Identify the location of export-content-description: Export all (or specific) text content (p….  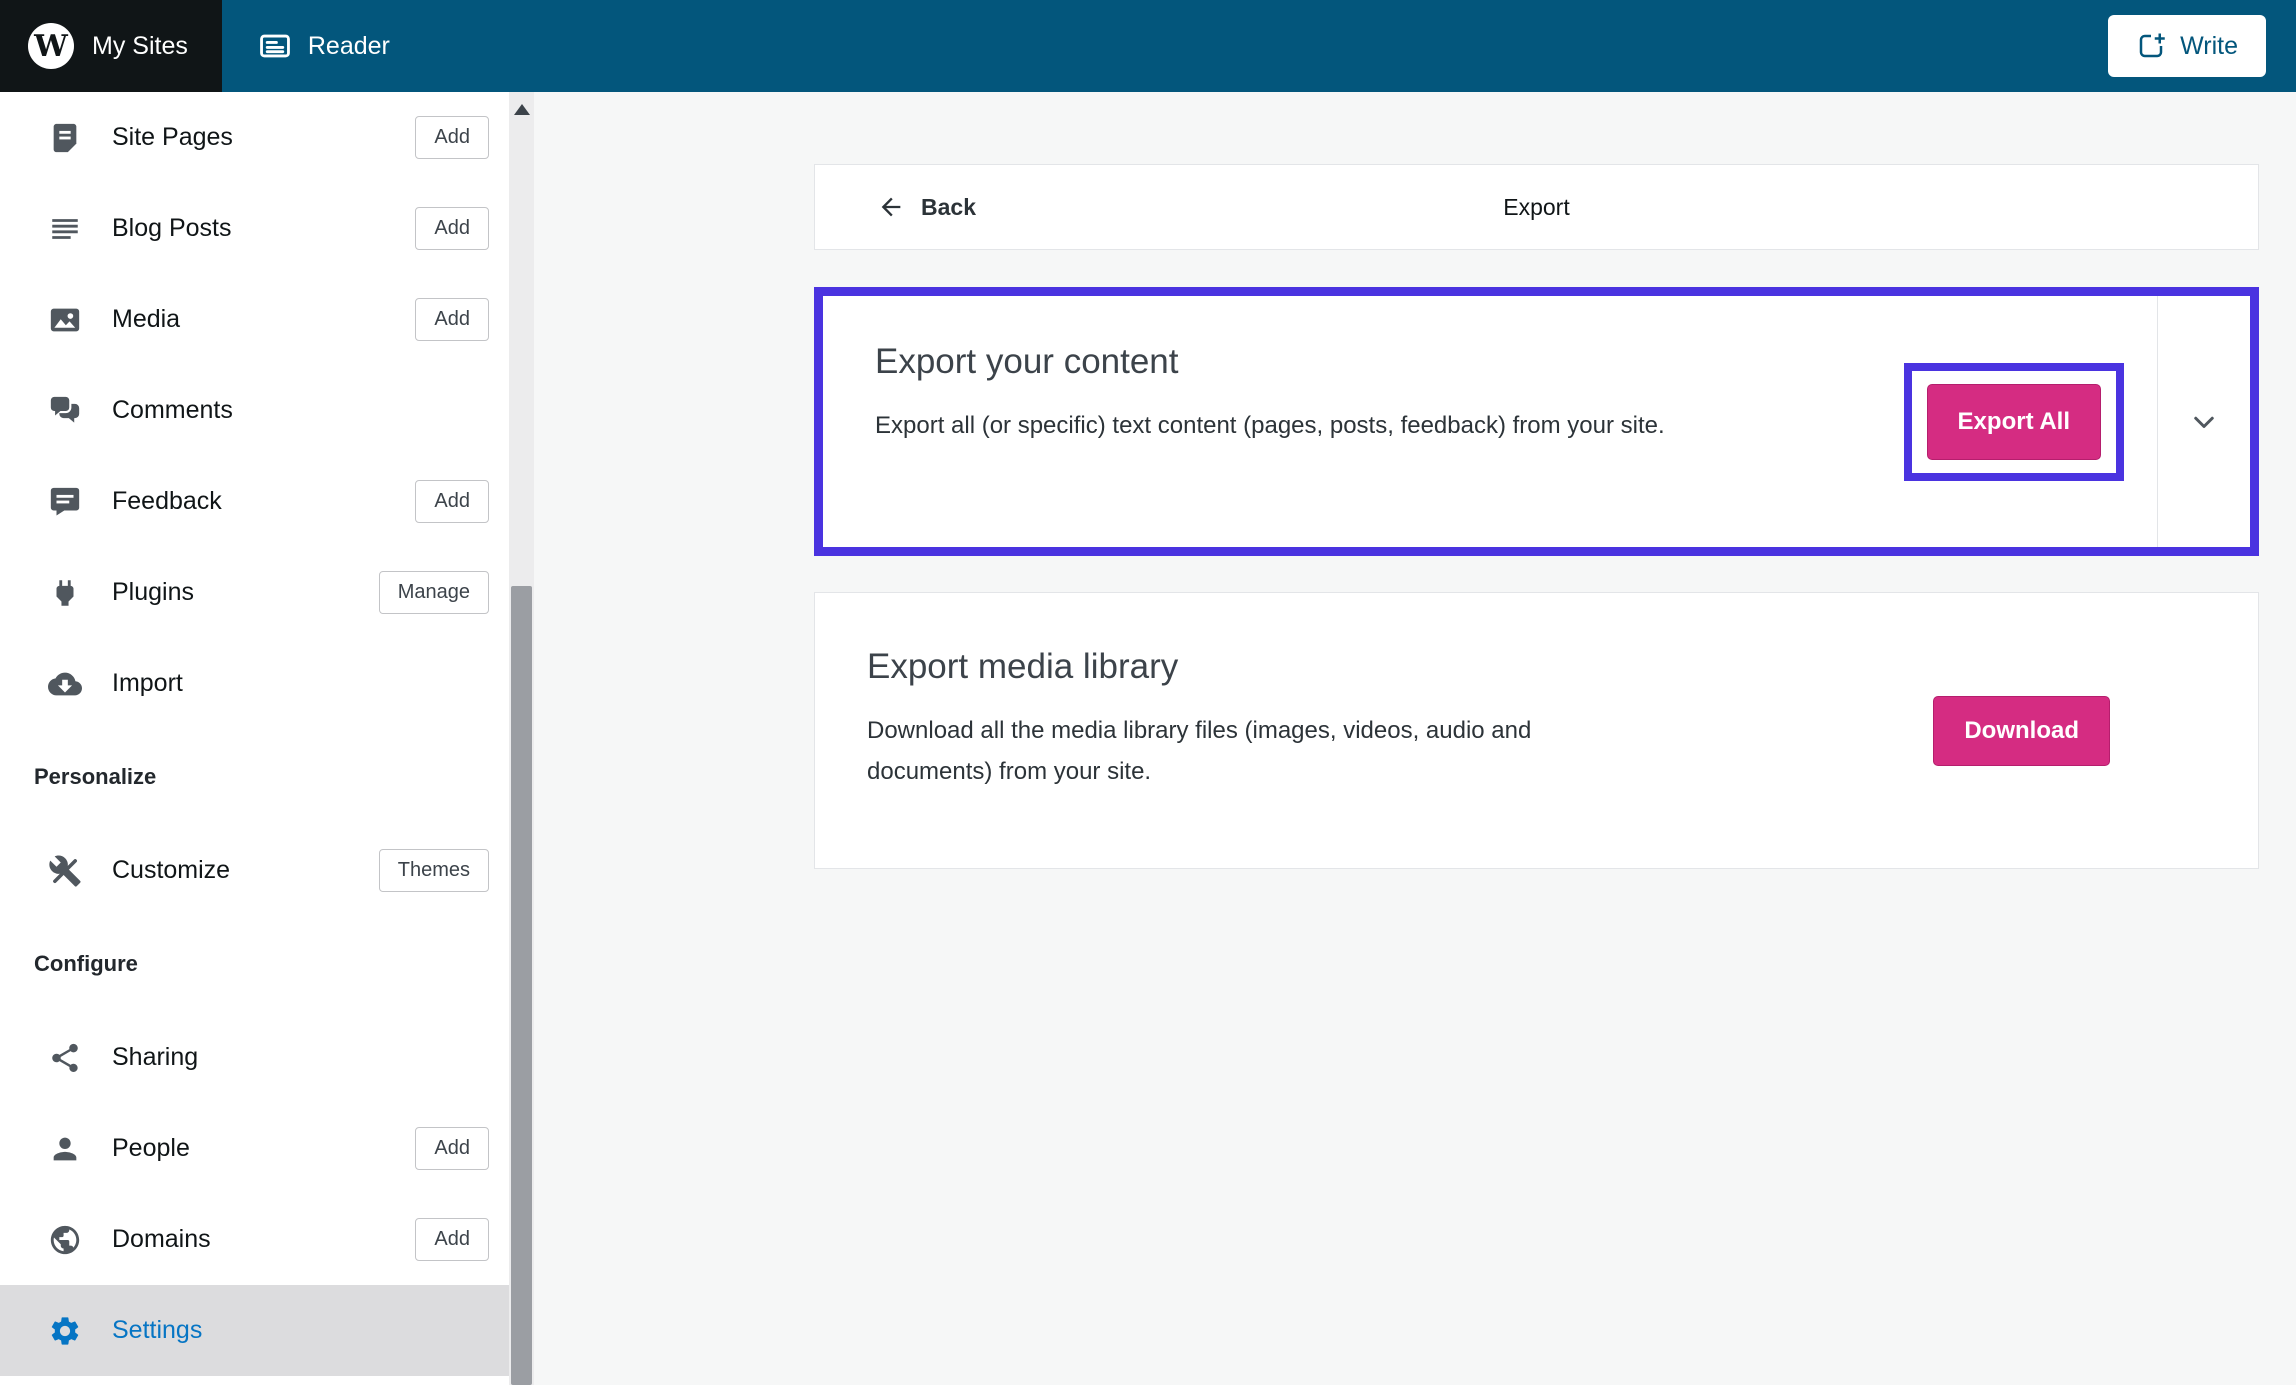
(1270, 425).